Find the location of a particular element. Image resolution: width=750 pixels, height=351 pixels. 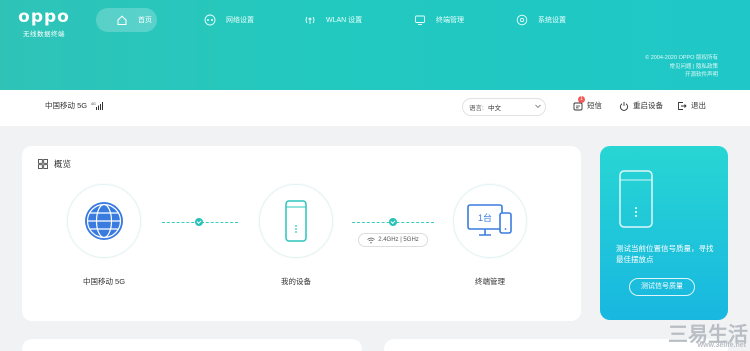

restart-label: 重启设备 is located at coordinates (648, 105).